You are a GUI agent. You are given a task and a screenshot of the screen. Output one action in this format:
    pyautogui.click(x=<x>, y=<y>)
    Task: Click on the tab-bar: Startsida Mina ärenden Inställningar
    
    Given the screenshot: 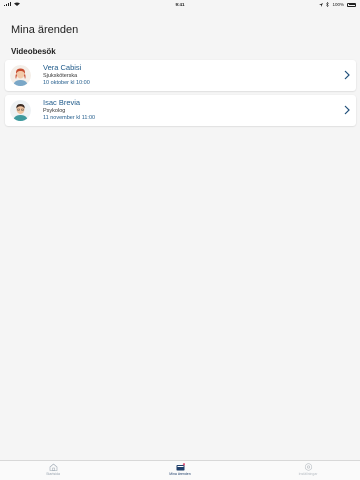 What is the action you would take?
    pyautogui.click(x=180, y=470)
    